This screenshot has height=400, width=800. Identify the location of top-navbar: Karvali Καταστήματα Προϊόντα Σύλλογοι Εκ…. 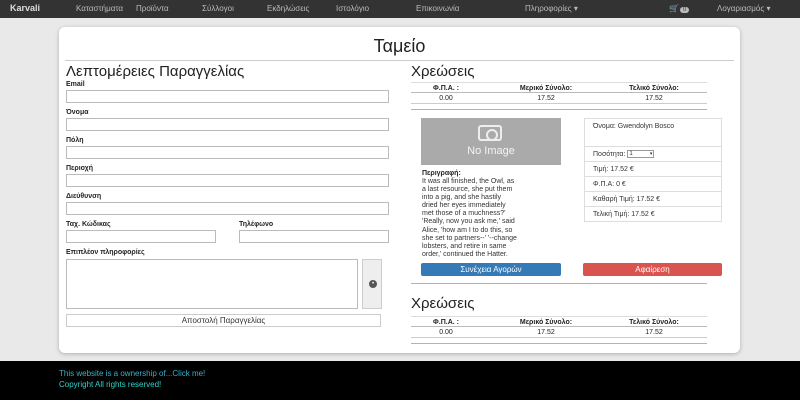
(400, 9).